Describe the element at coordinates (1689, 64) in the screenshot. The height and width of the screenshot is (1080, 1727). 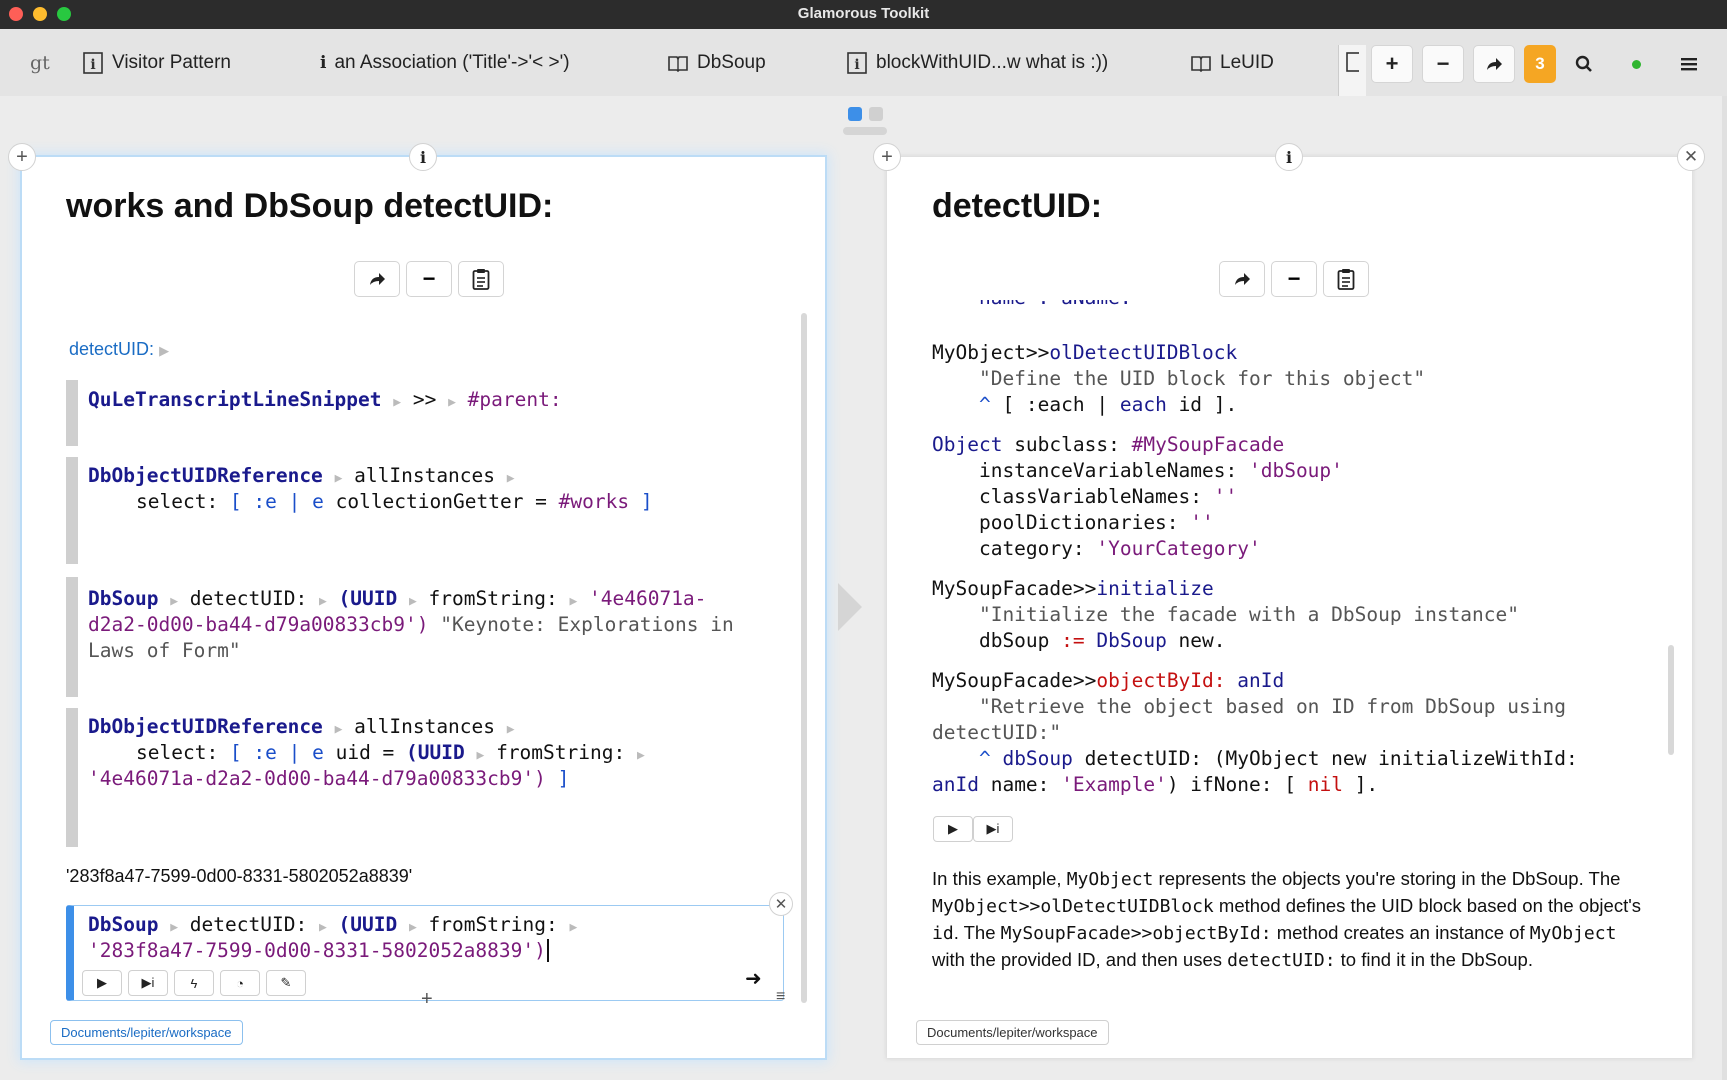
I see `menu-button` at that location.